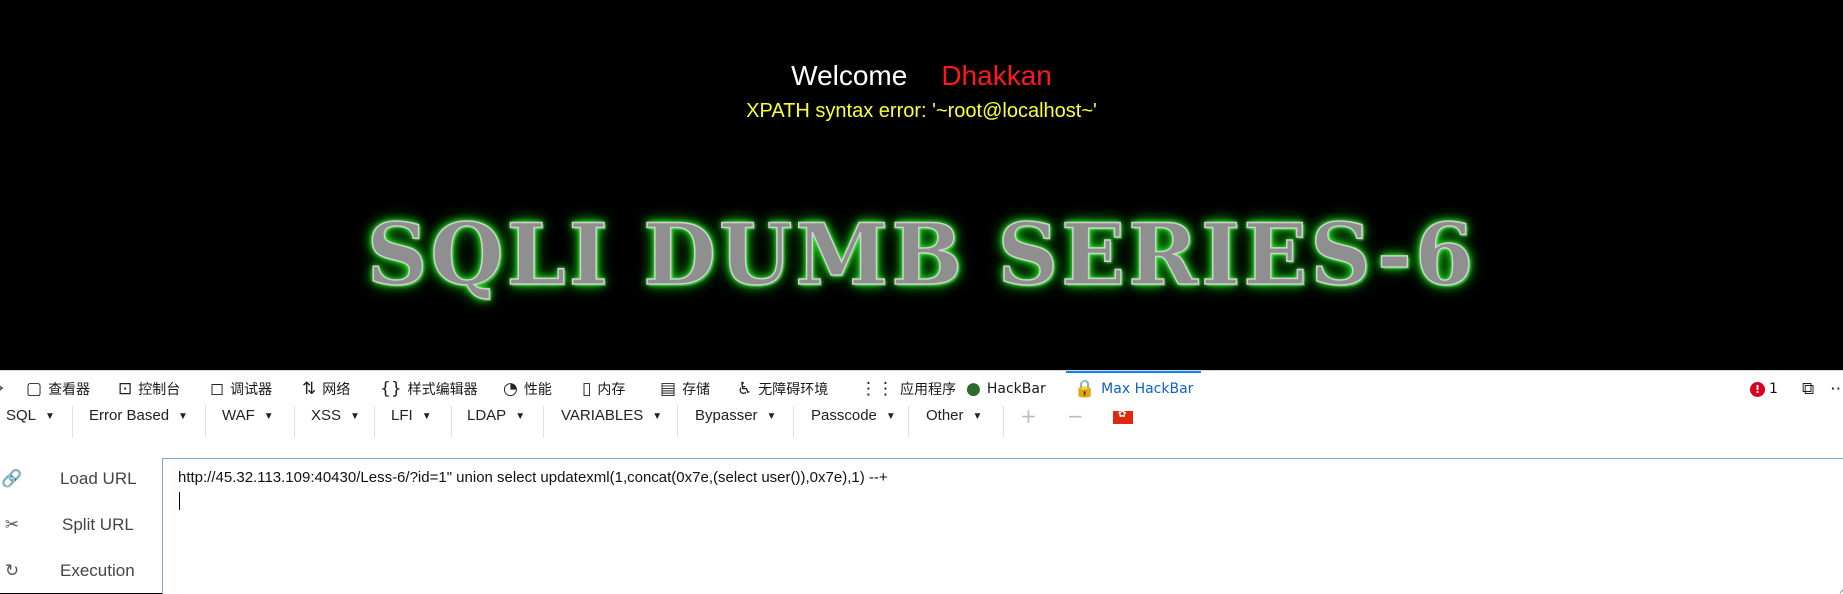 The width and height of the screenshot is (1843, 594). I want to click on menu-sql: SQL ▼, so click(30, 422).